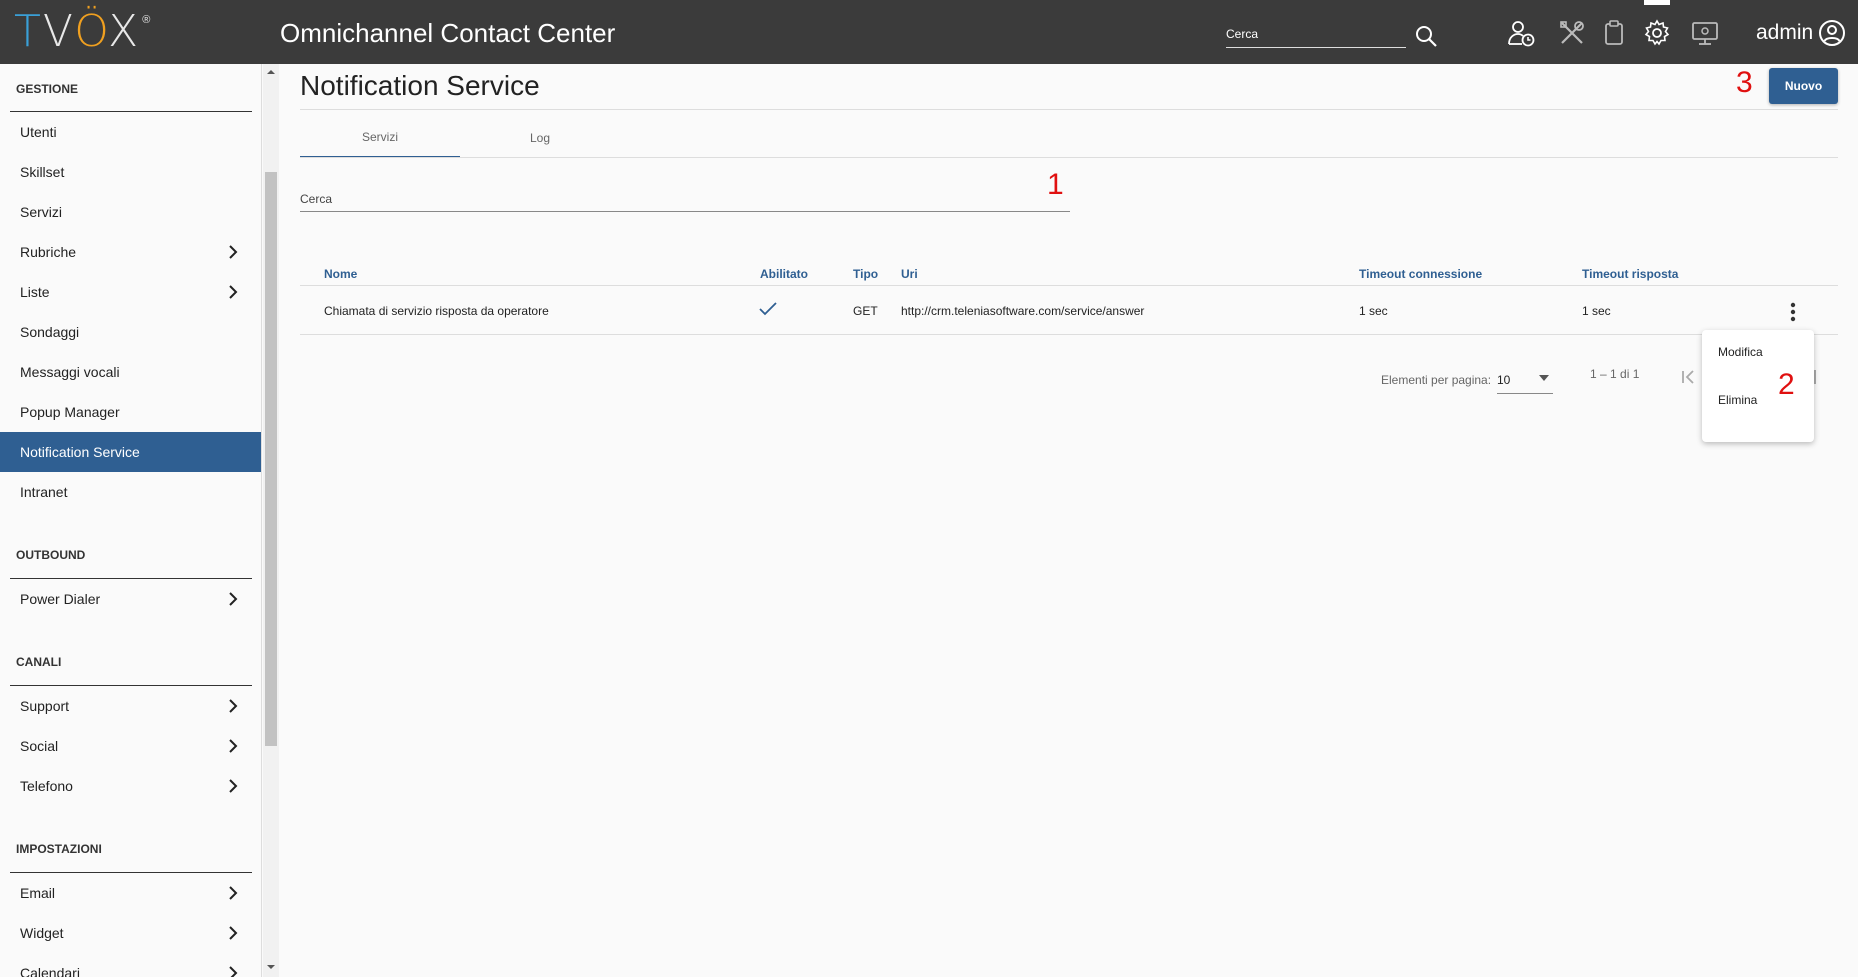  I want to click on agent-status-icon, so click(1521, 33).